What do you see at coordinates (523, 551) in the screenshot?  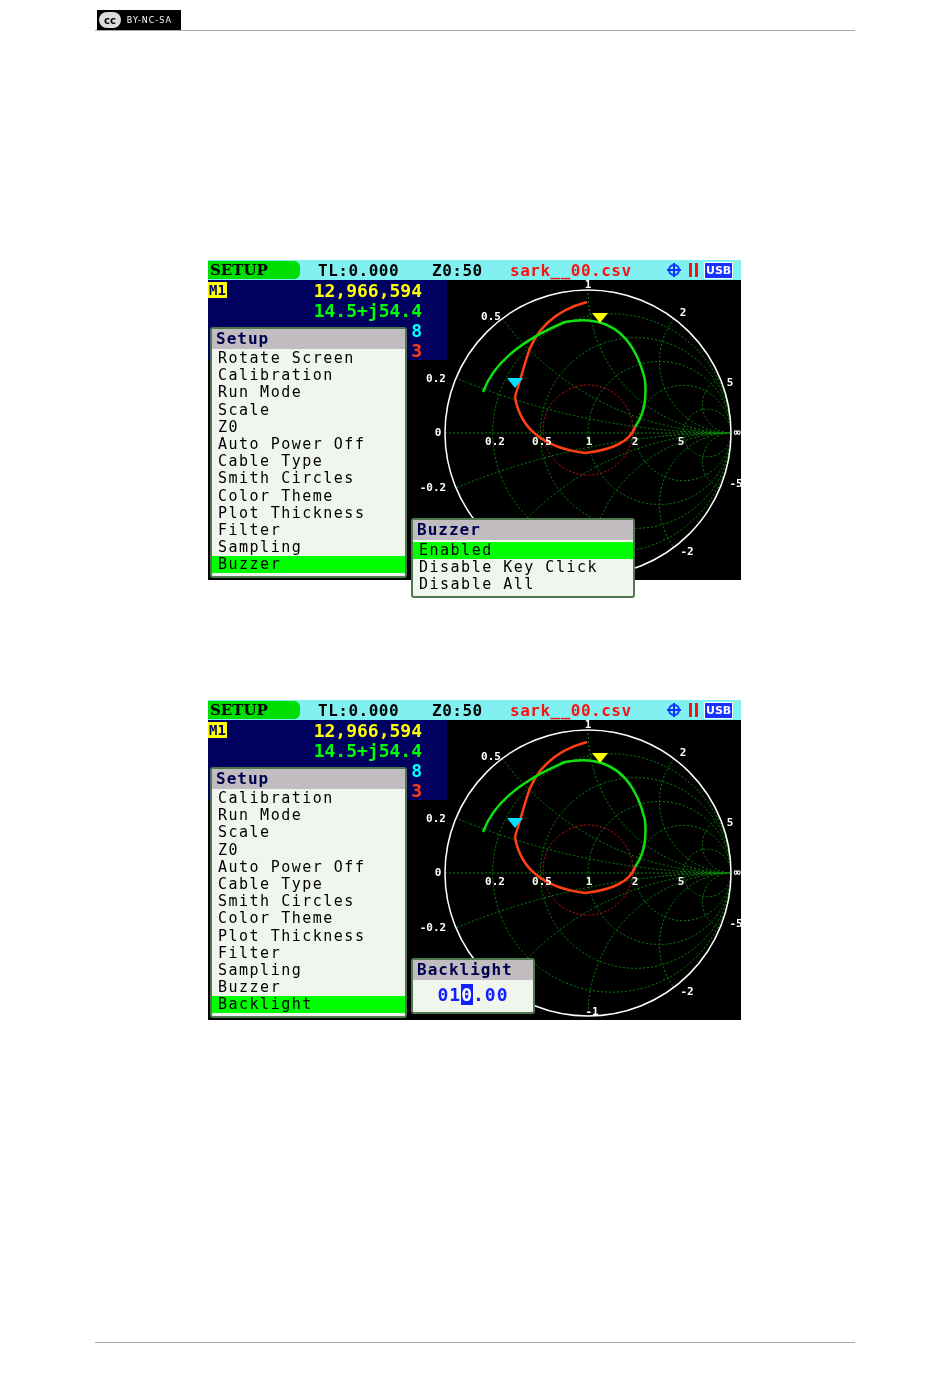 I see `submenu-item: Enabled` at bounding box center [523, 551].